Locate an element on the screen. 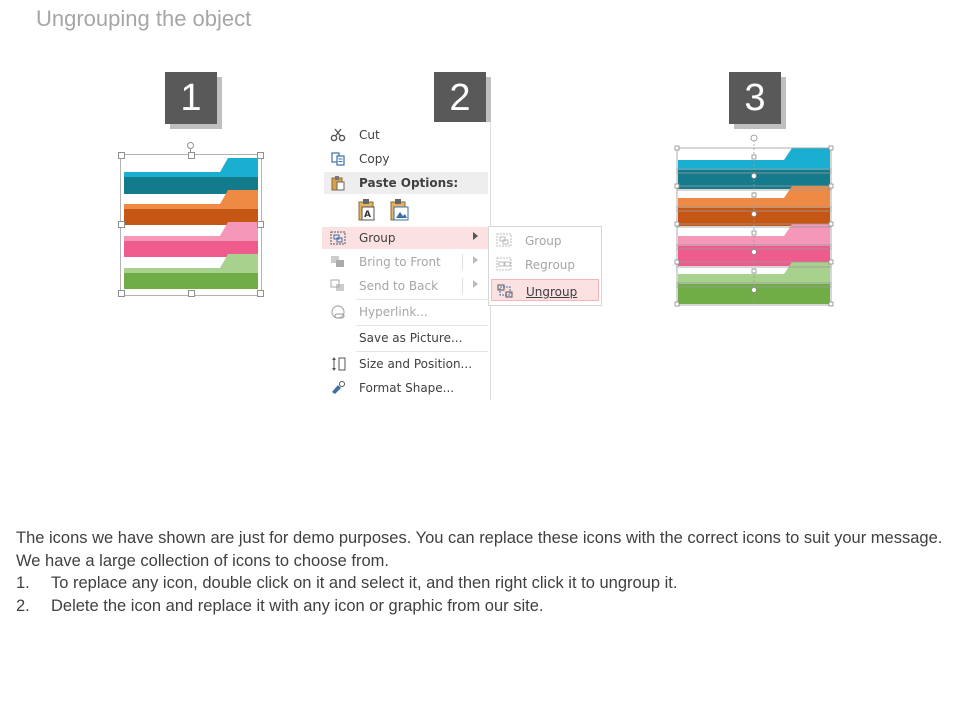 This screenshot has width=960, height=720. list-number: 1. is located at coordinates (23, 583).